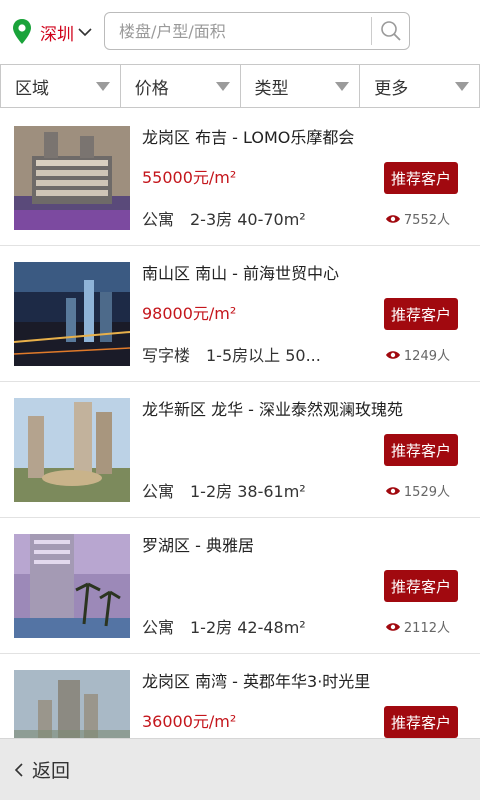 Image resolution: width=480 pixels, height=800 pixels. What do you see at coordinates (198, 545) in the screenshot?
I see `property-title: 罗湖区 - 典雅居` at bounding box center [198, 545].